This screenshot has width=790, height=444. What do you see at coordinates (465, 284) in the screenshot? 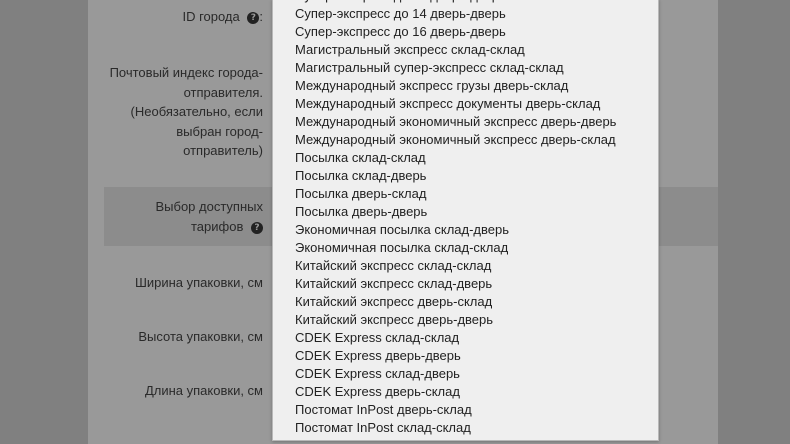
I see `tariff-option: Китайский экспресс склад-дверь` at bounding box center [465, 284].